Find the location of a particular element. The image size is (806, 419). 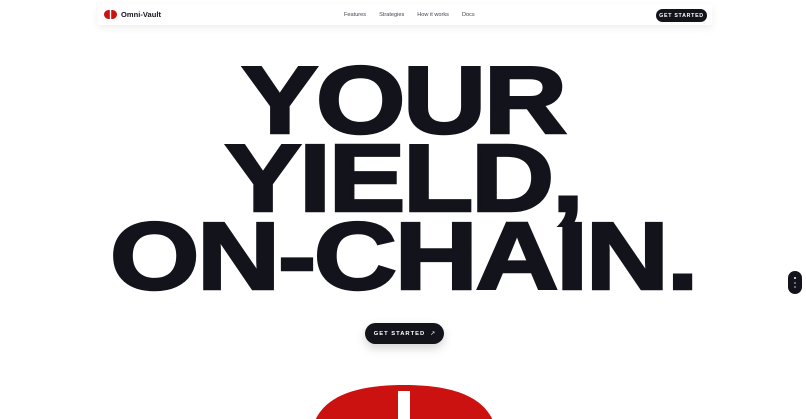

get-started-hero-label: GET STARTED is located at coordinates (399, 333).